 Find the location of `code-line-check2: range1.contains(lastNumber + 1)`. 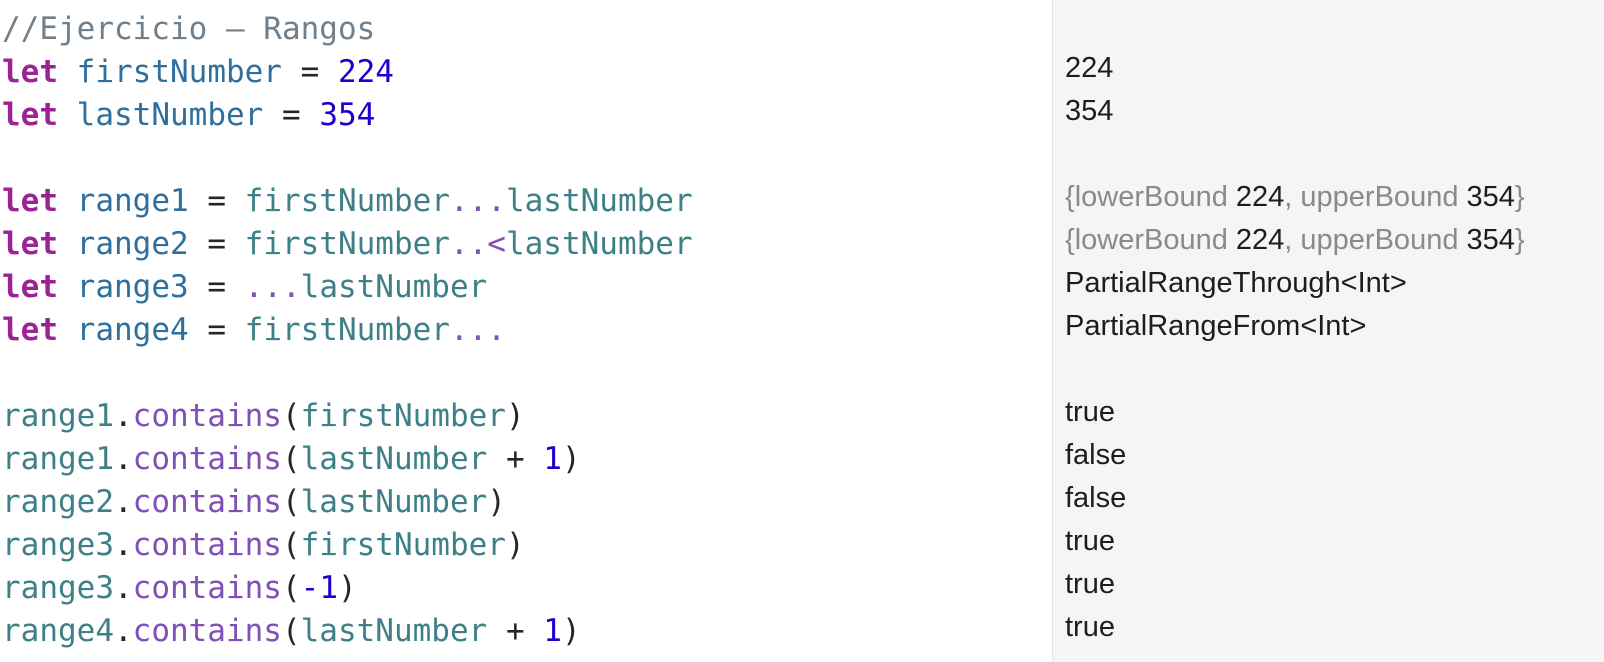

code-line-check2: range1.contains(lastNumber + 1) is located at coordinates (291, 459).